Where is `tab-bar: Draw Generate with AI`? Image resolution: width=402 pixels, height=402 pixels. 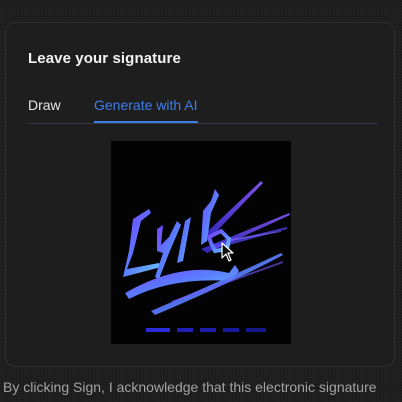 tab-bar: Draw Generate with AI is located at coordinates (203, 110).